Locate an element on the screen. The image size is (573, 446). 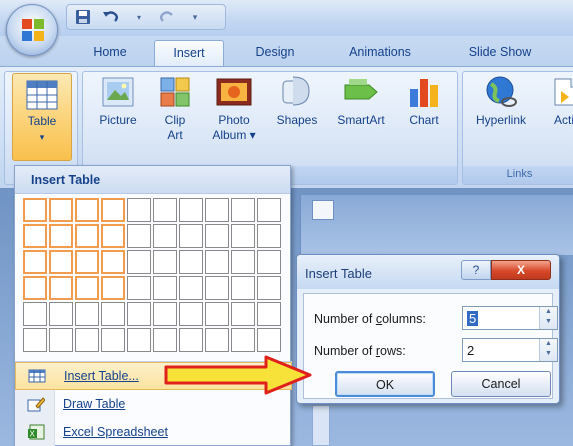
tab-insert: Insert is located at coordinates (189, 53).